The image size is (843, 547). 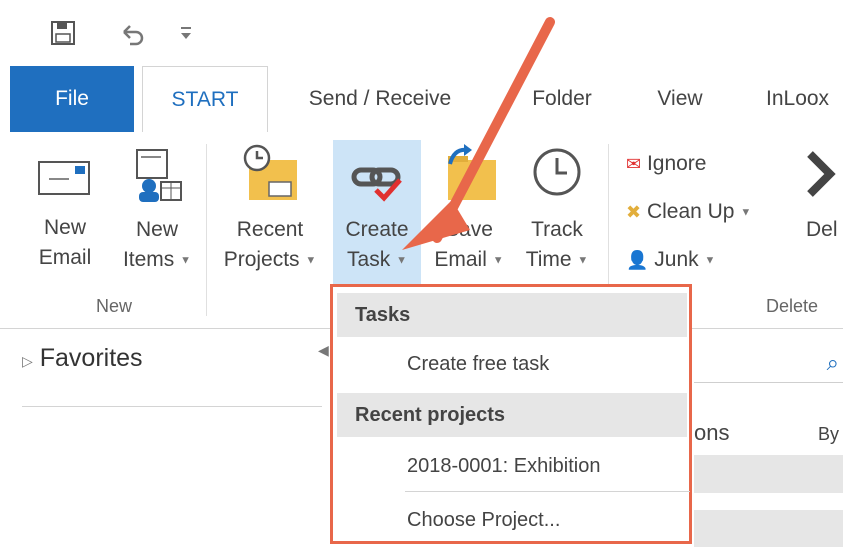 What do you see at coordinates (91, 358) in the screenshot?
I see `favorites-label: Favorites` at bounding box center [91, 358].